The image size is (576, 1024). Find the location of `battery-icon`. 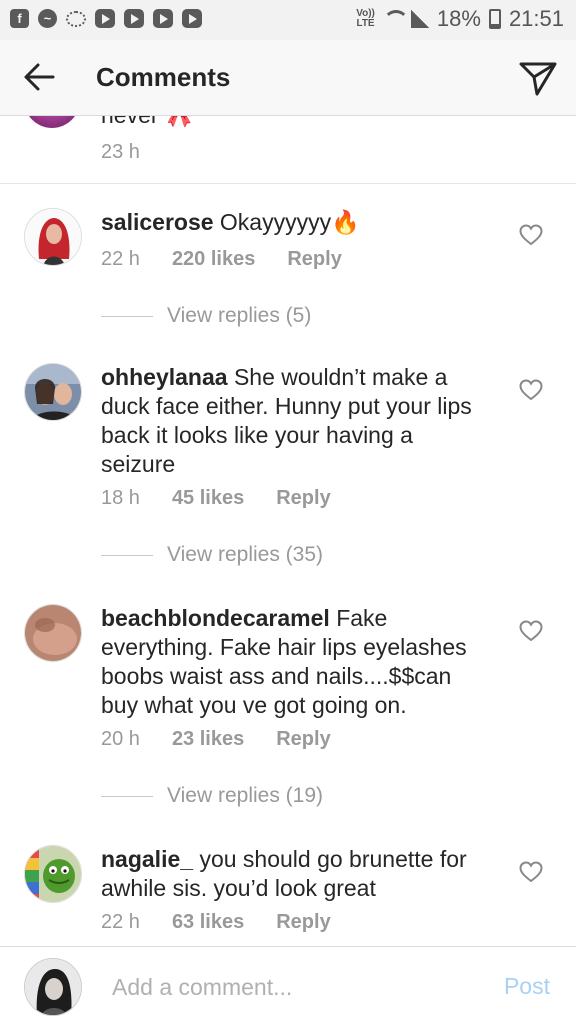

battery-icon is located at coordinates (494, 19).